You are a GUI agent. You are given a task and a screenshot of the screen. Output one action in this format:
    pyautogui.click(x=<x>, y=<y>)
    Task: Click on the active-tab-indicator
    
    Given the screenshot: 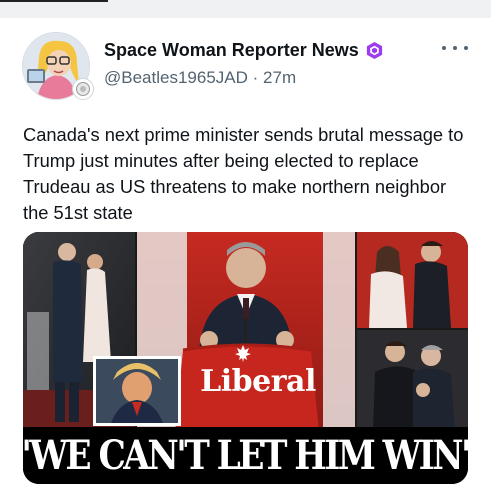 What is the action you would take?
    pyautogui.click(x=54, y=1)
    